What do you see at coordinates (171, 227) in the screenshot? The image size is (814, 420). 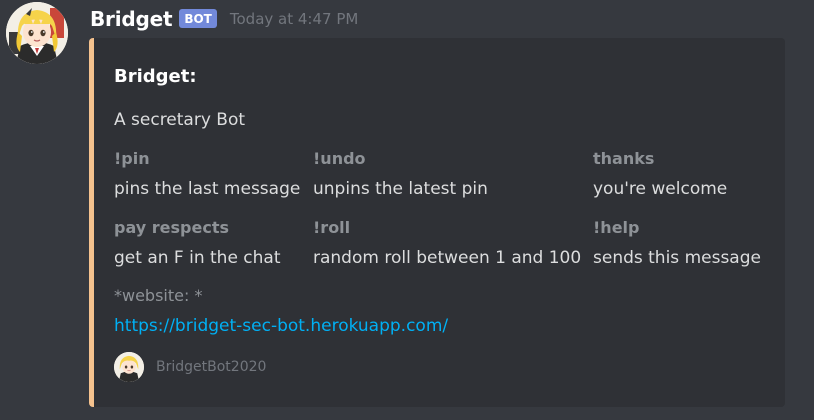 I see `embed-field-name: pay respects` at bounding box center [171, 227].